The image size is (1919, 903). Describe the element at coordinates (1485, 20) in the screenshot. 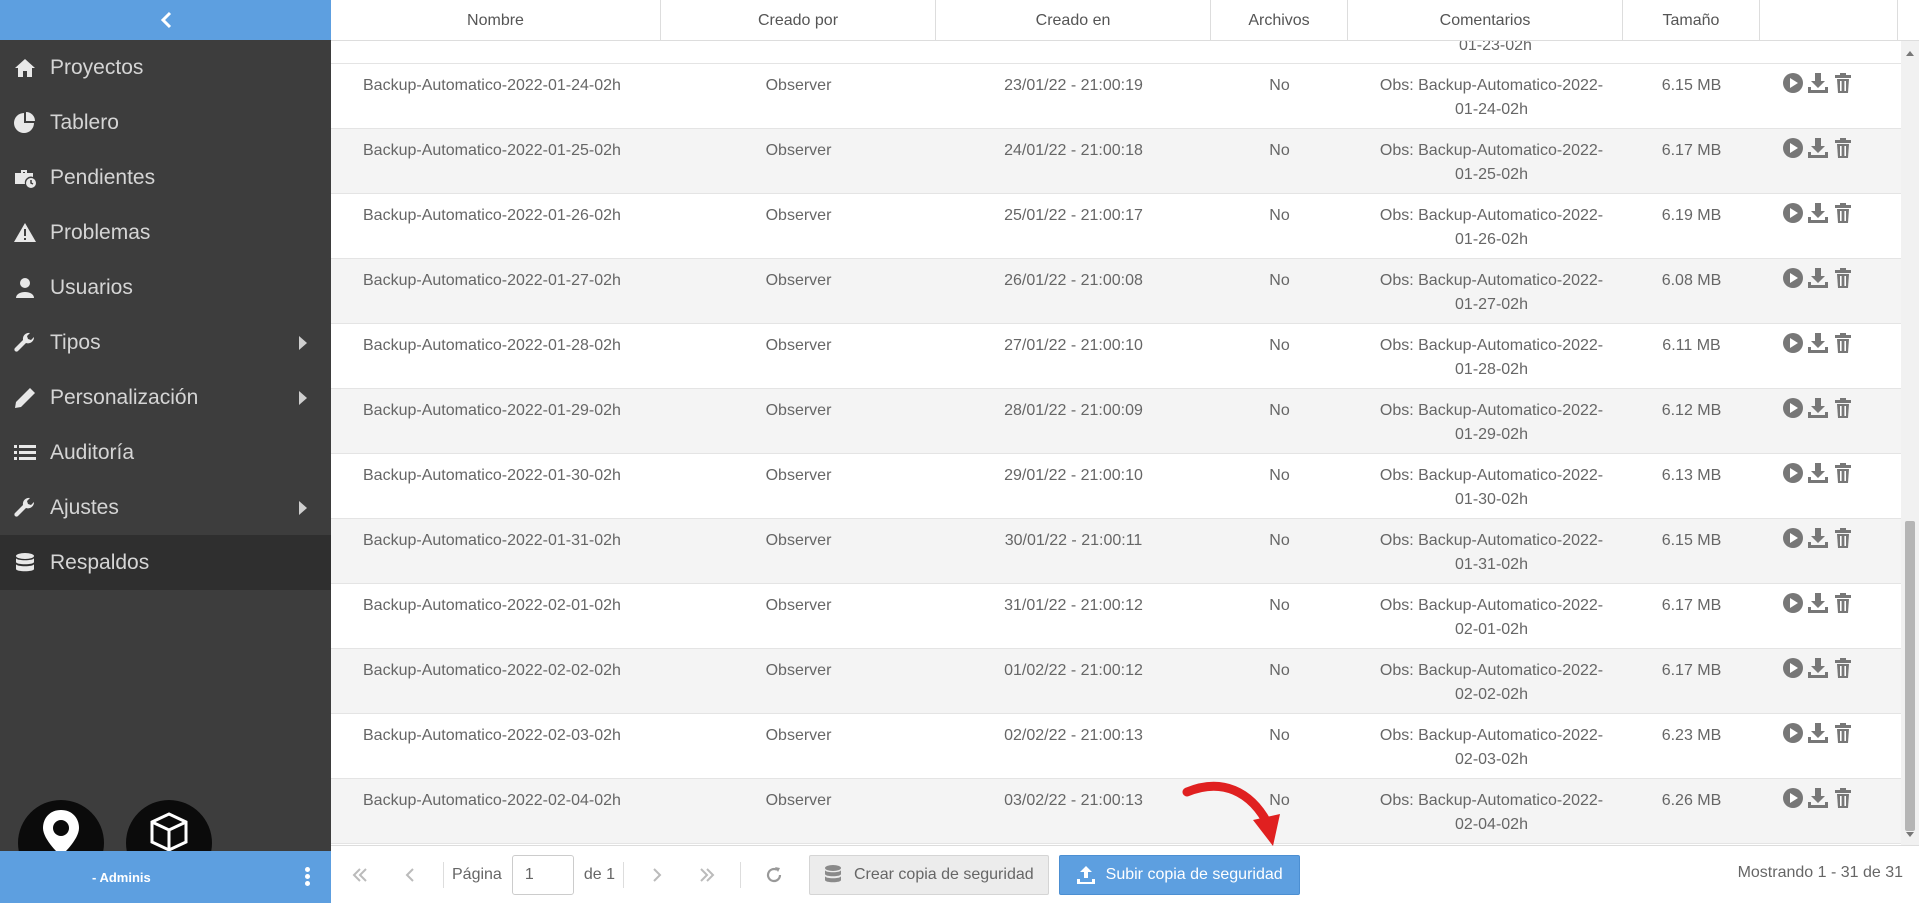

I see `column-header-comentarios: Comentarios` at that location.